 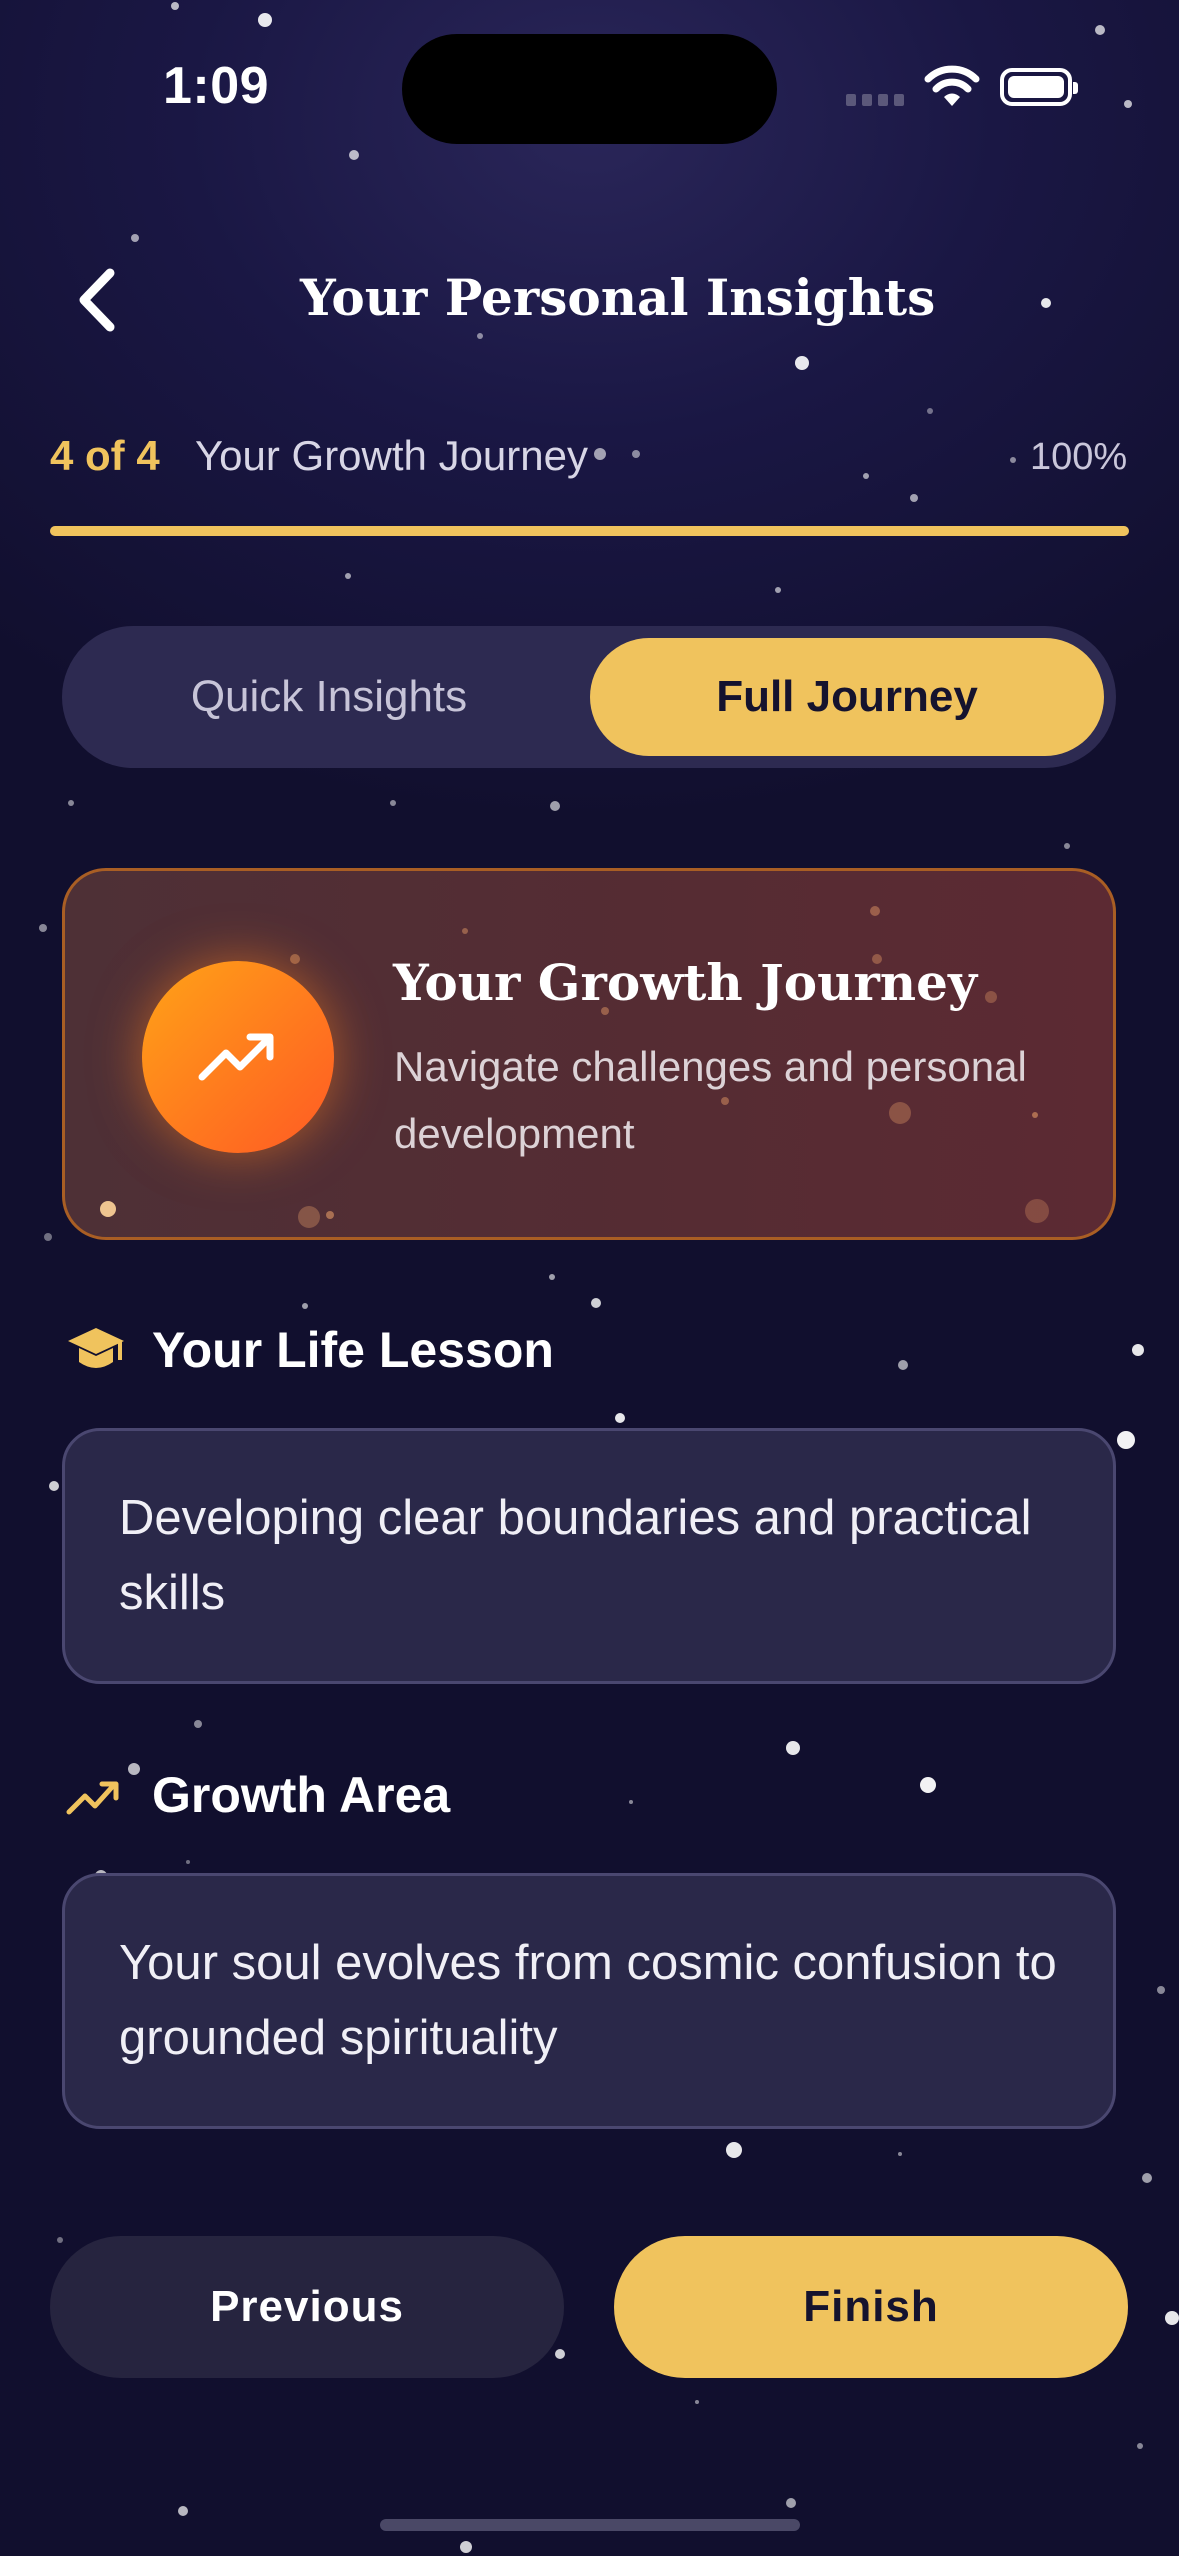 What do you see at coordinates (871, 2307) in the screenshot?
I see `finish-button: Finish` at bounding box center [871, 2307].